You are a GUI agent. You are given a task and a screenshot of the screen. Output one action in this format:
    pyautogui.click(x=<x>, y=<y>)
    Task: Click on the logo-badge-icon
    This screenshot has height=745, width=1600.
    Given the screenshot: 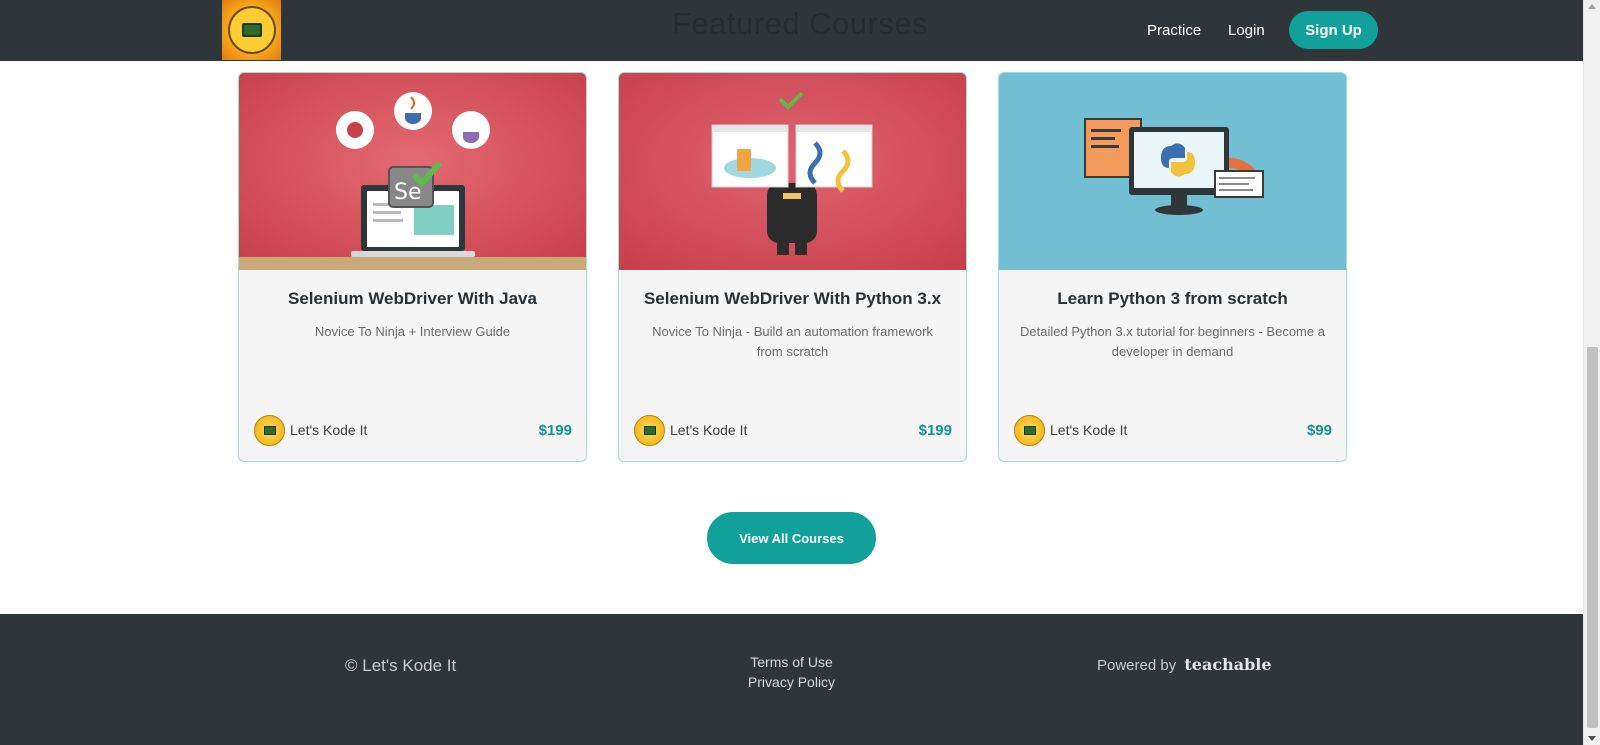 What is the action you would take?
    pyautogui.click(x=251, y=30)
    